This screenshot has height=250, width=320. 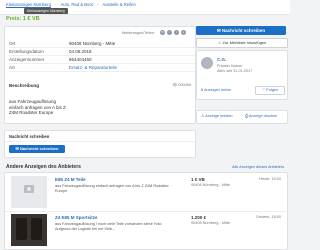 I want to click on detail-value: 04.06.2018, so click(x=80, y=51).